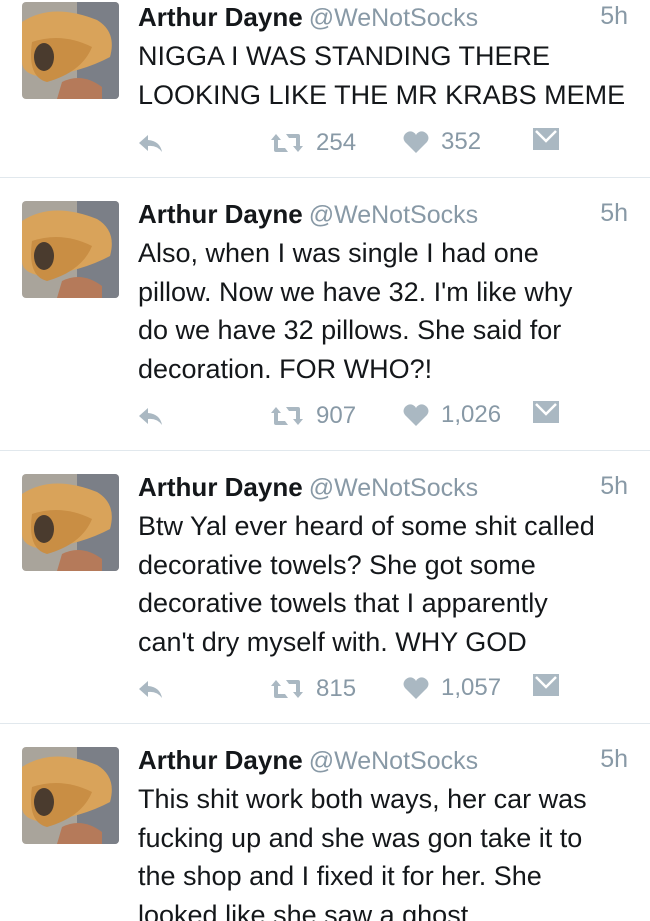 This screenshot has width=650, height=921. What do you see at coordinates (461, 141) in the screenshot?
I see `like-count: 352` at bounding box center [461, 141].